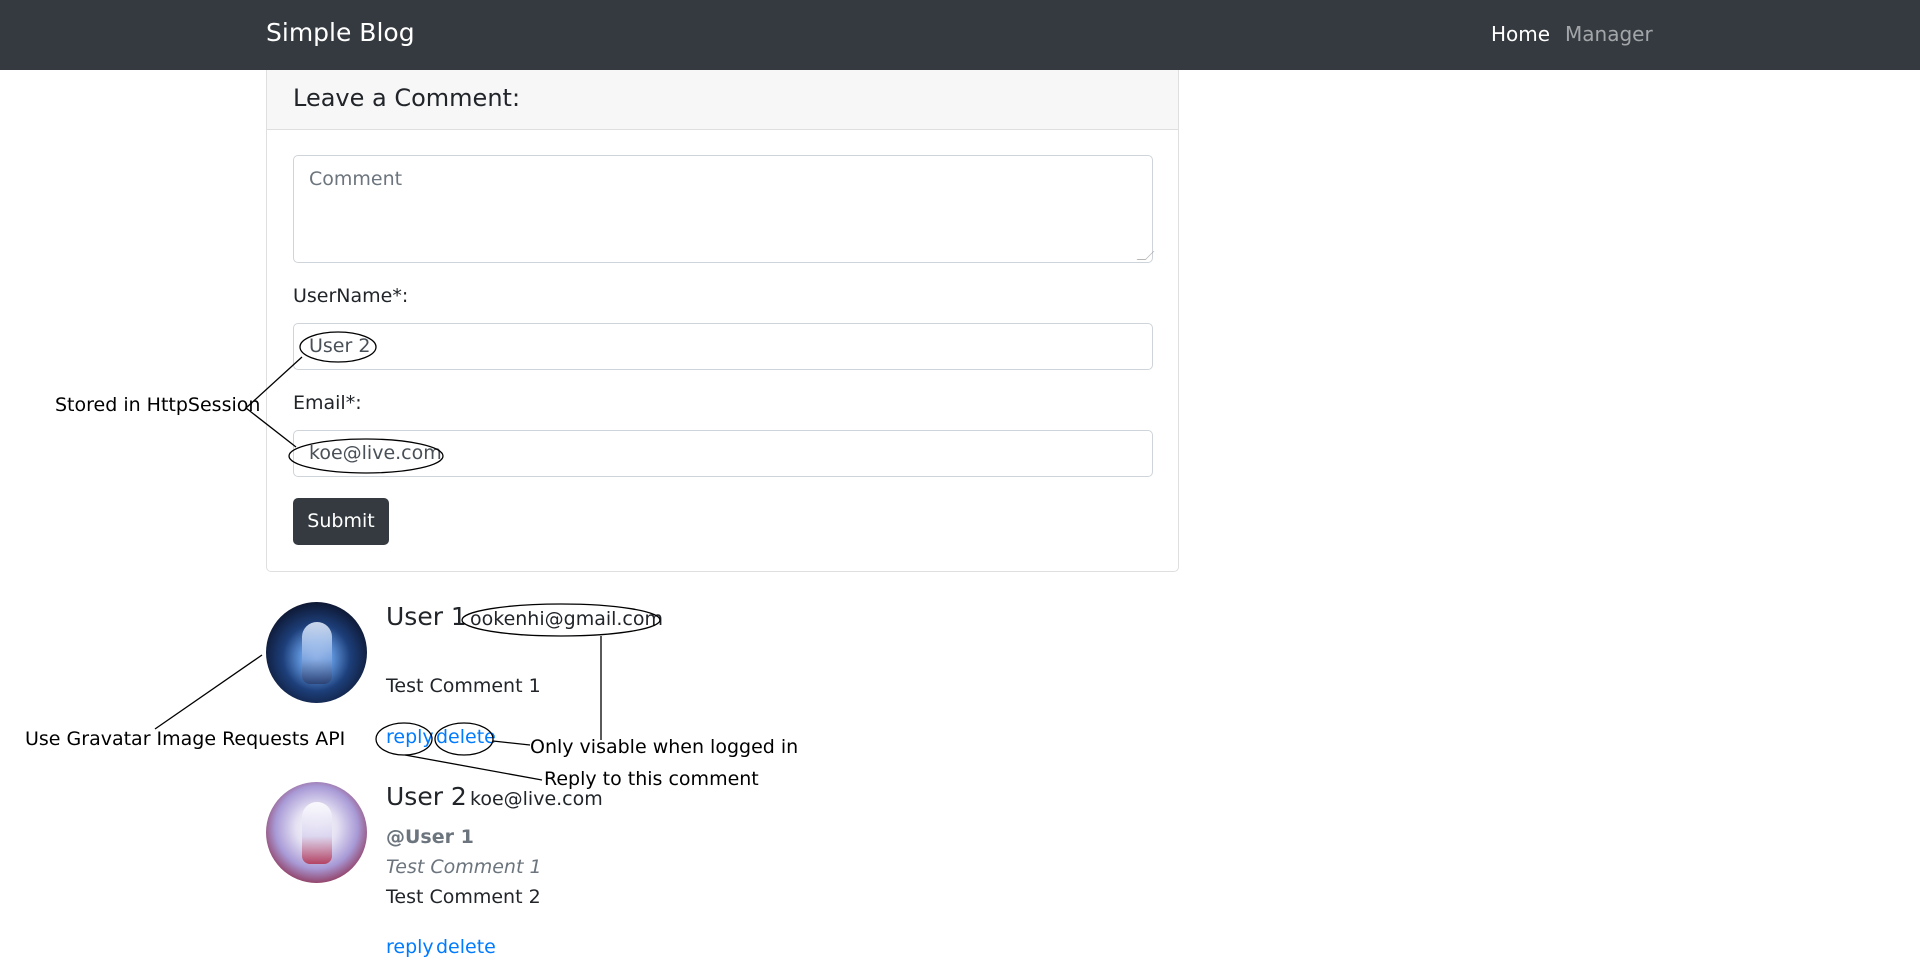 The height and width of the screenshot is (968, 1920). I want to click on resize-handle-icon, so click(1145, 255).